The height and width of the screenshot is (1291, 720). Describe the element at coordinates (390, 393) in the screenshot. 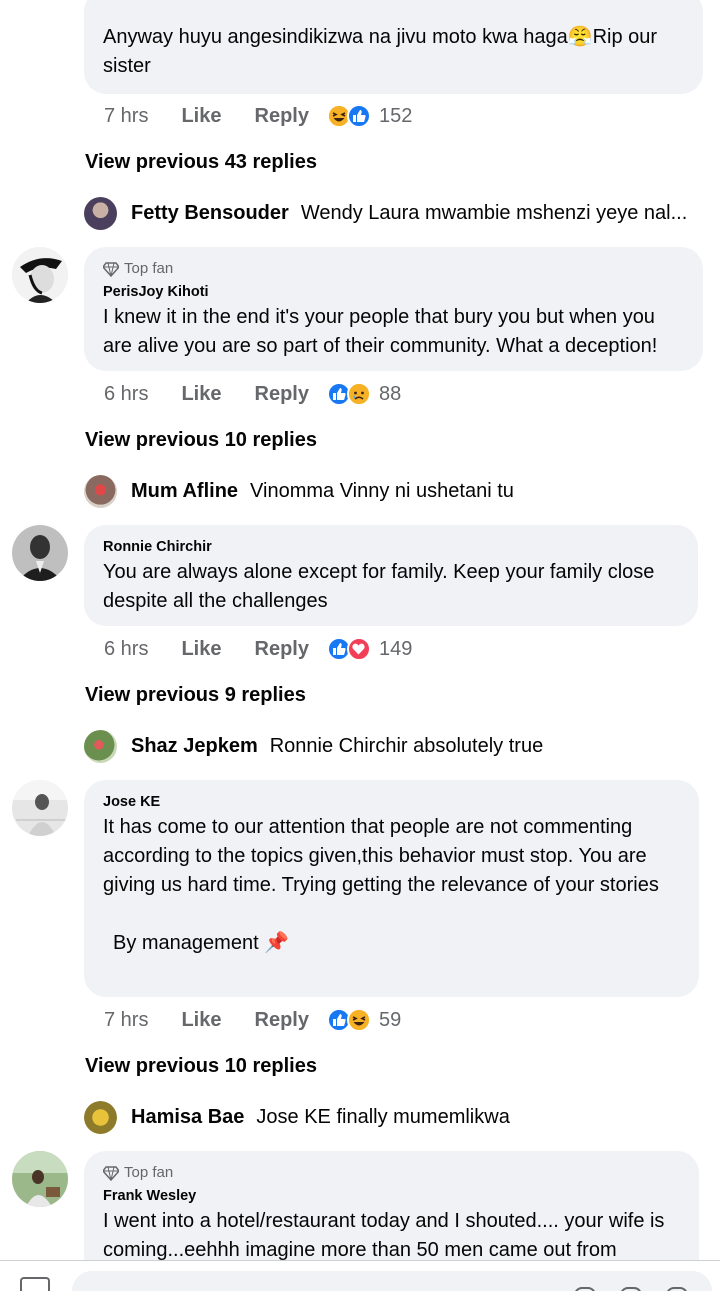

I see `reaction-count: 88` at that location.